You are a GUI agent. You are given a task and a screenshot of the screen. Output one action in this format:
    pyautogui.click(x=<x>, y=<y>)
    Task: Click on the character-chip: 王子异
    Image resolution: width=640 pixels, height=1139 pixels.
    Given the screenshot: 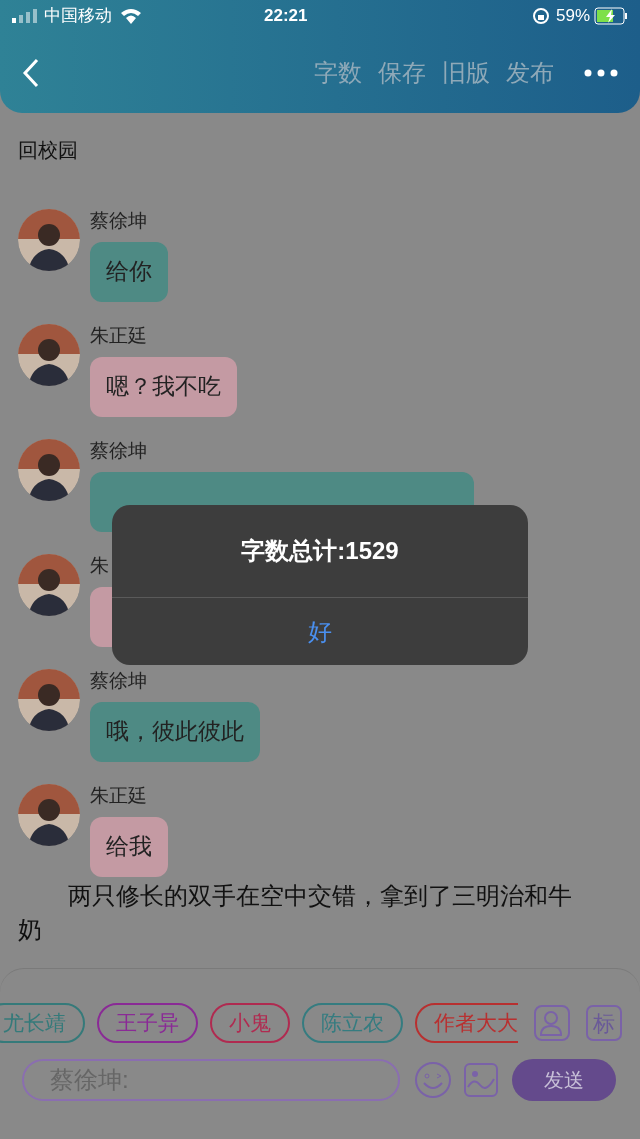 What is the action you would take?
    pyautogui.click(x=147, y=1023)
    